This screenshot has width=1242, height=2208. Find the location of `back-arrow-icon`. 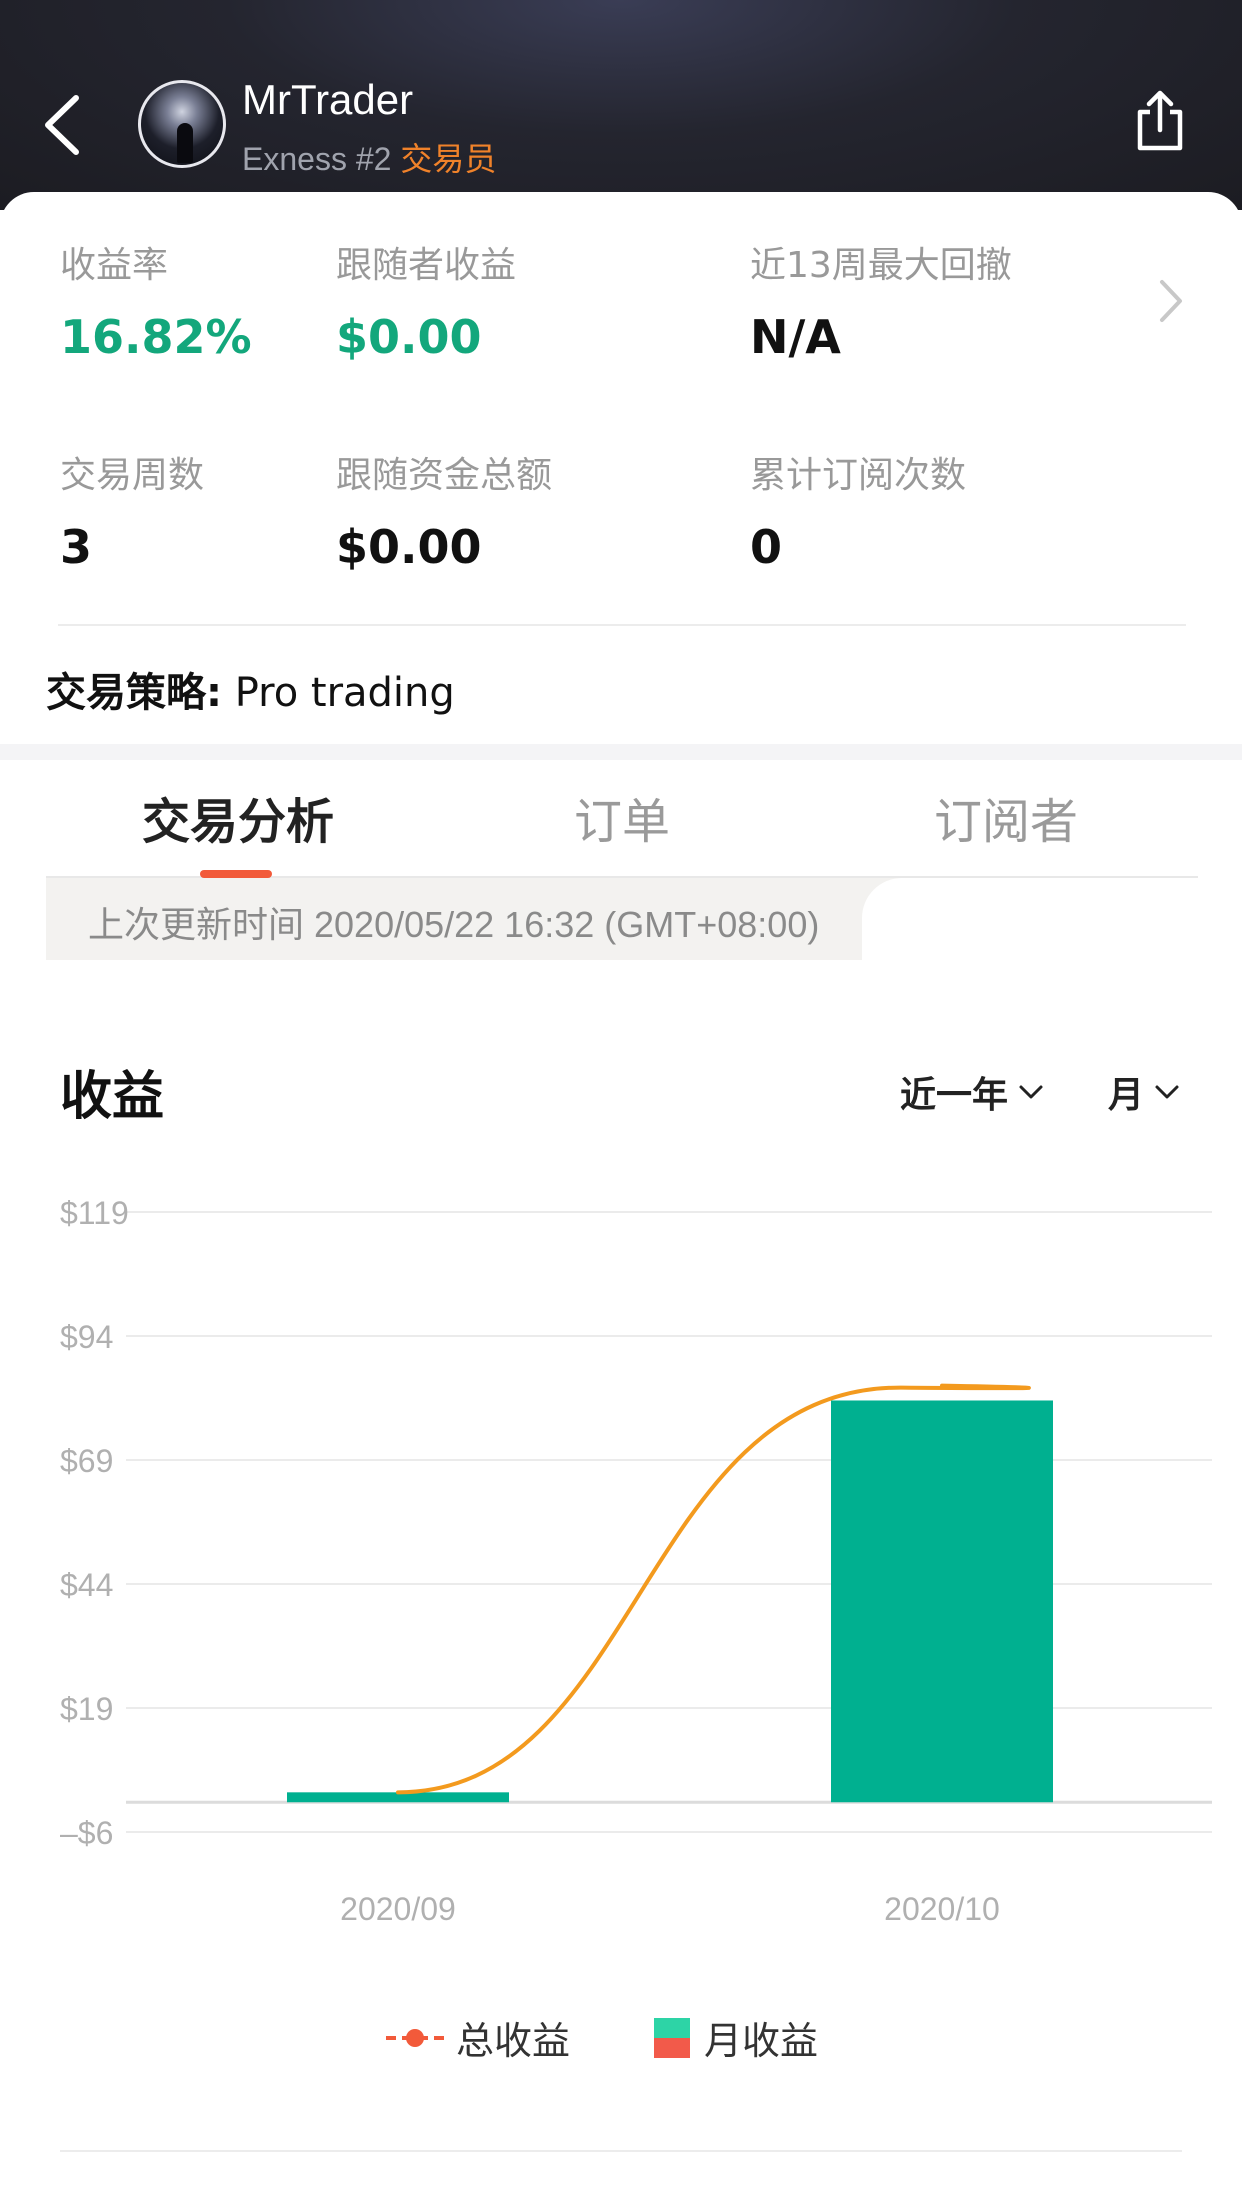

back-arrow-icon is located at coordinates (63, 125).